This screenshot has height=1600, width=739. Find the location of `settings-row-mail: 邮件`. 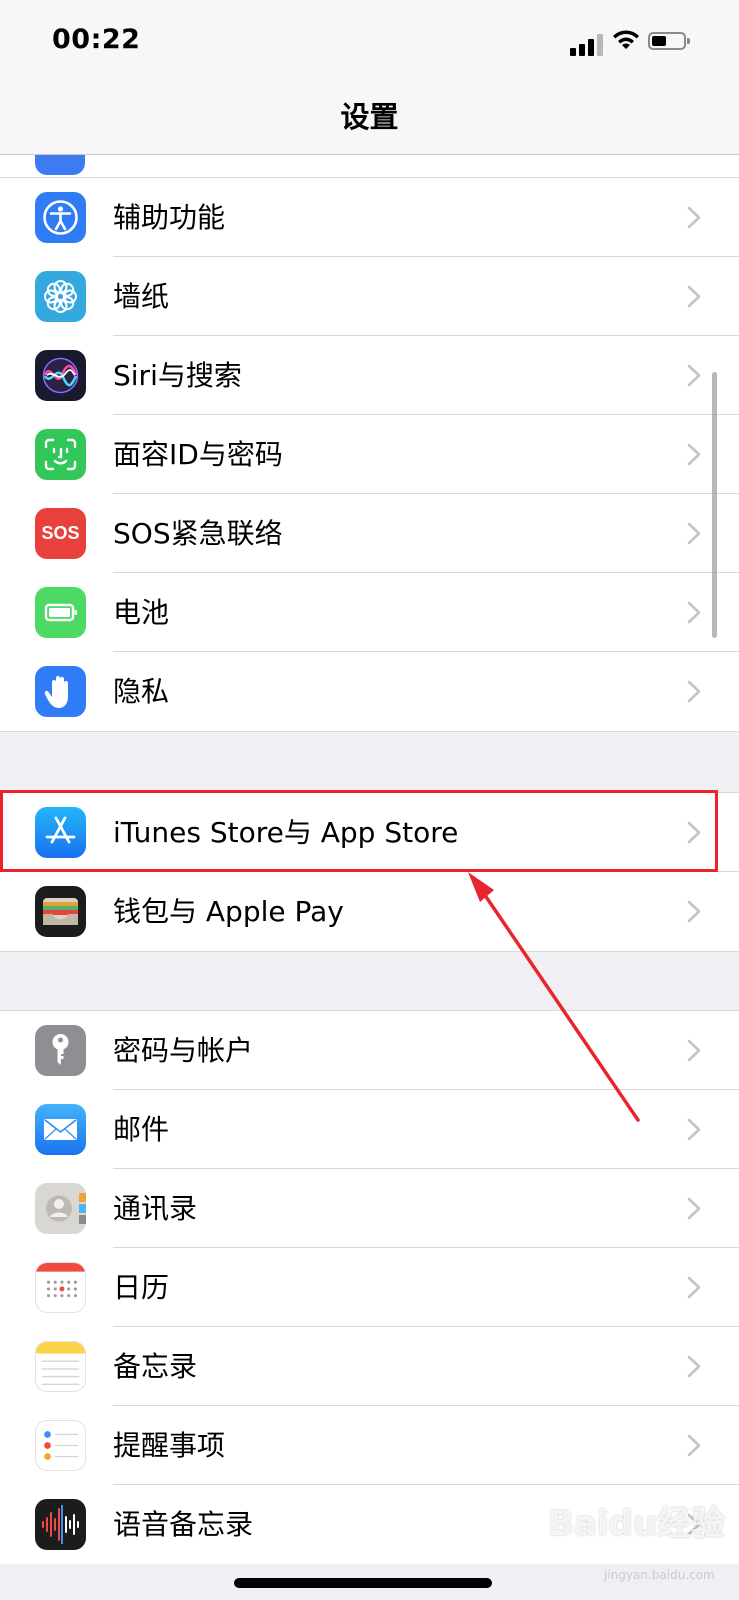

settings-row-mail: 邮件 is located at coordinates (369, 1129).